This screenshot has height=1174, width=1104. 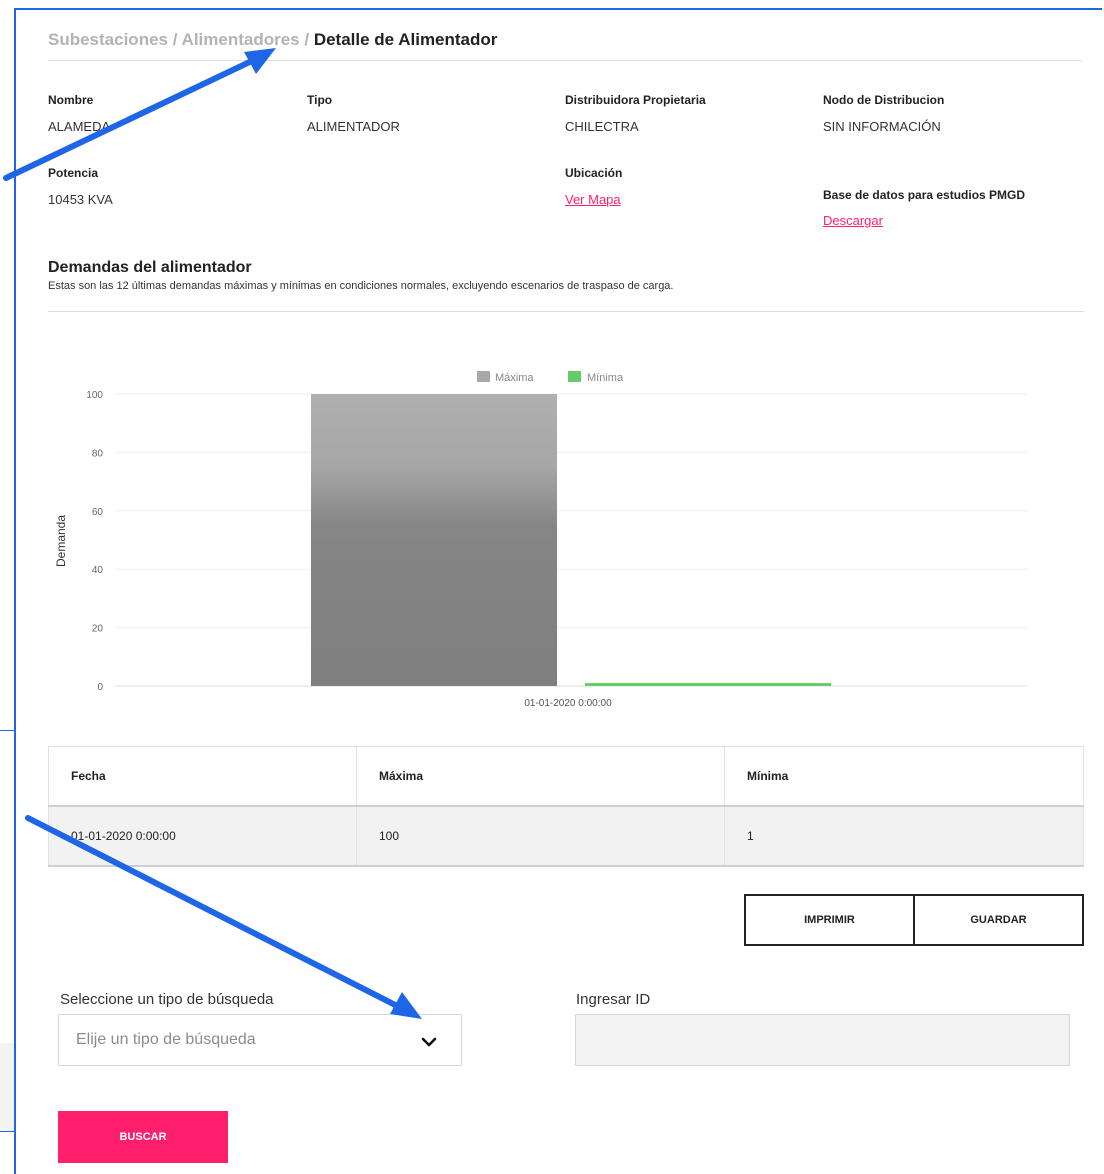 I want to click on search-type-label: Seleccione un tipo de búsqueda, so click(x=167, y=999).